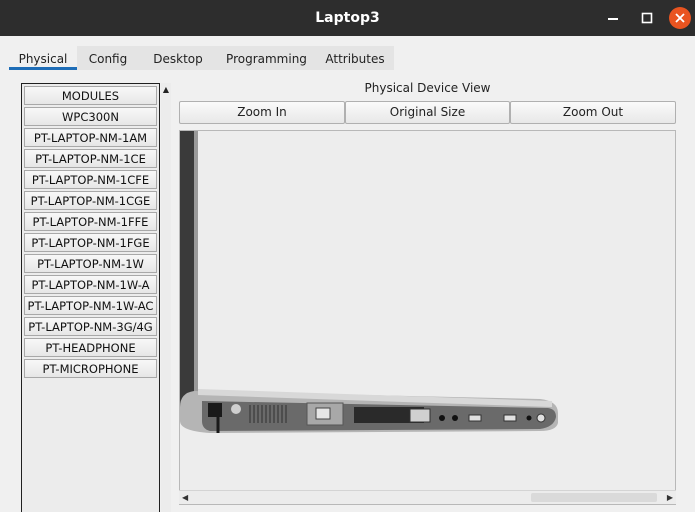 The height and width of the screenshot is (512, 695). Describe the element at coordinates (108, 58) in the screenshot. I see `tab-config: Config` at that location.